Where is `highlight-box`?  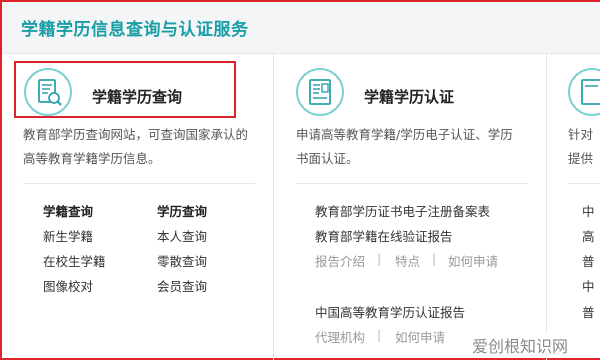
highlight-box is located at coordinates (125, 89).